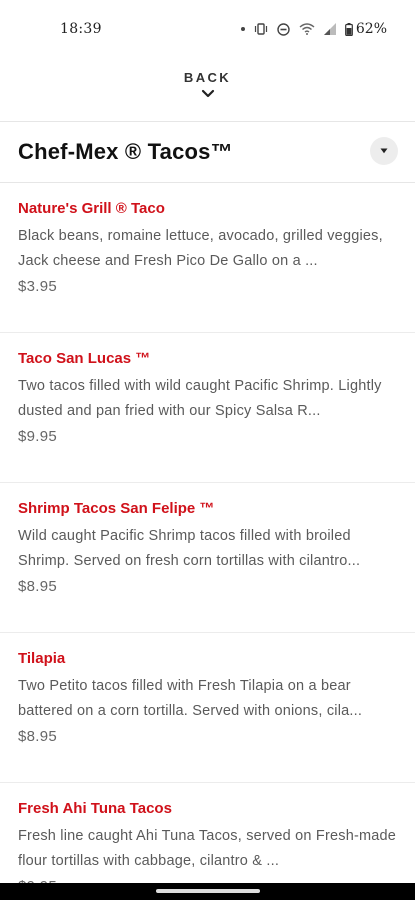 This screenshot has height=900, width=415. I want to click on notification-dot-icon, so click(242, 29).